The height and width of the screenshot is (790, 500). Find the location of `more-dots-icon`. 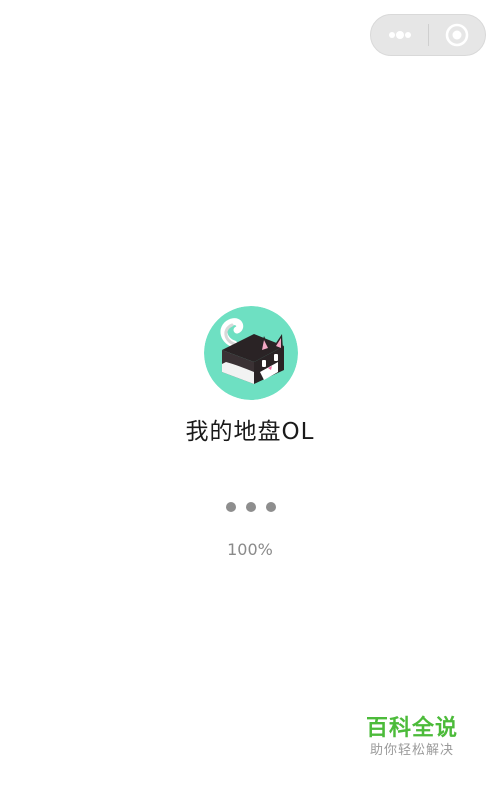

more-dots-icon is located at coordinates (399, 35).